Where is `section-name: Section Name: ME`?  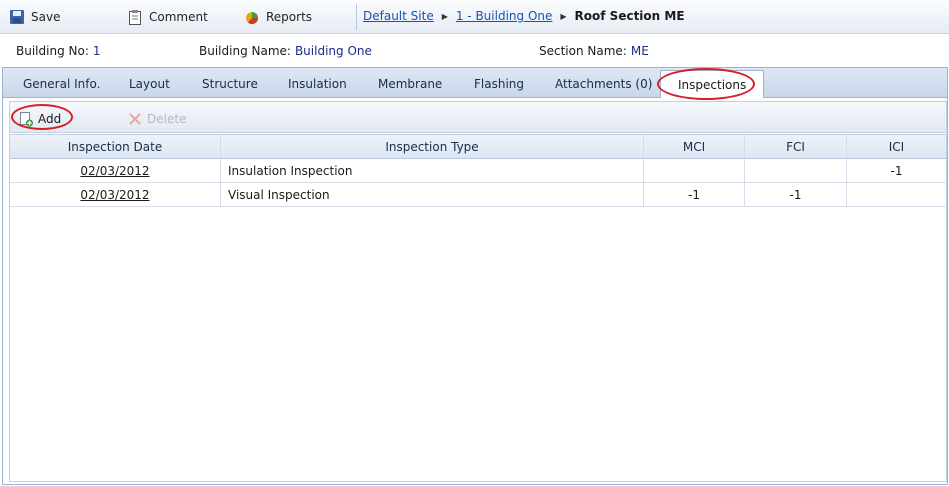
section-name: Section Name: ME is located at coordinates (594, 51).